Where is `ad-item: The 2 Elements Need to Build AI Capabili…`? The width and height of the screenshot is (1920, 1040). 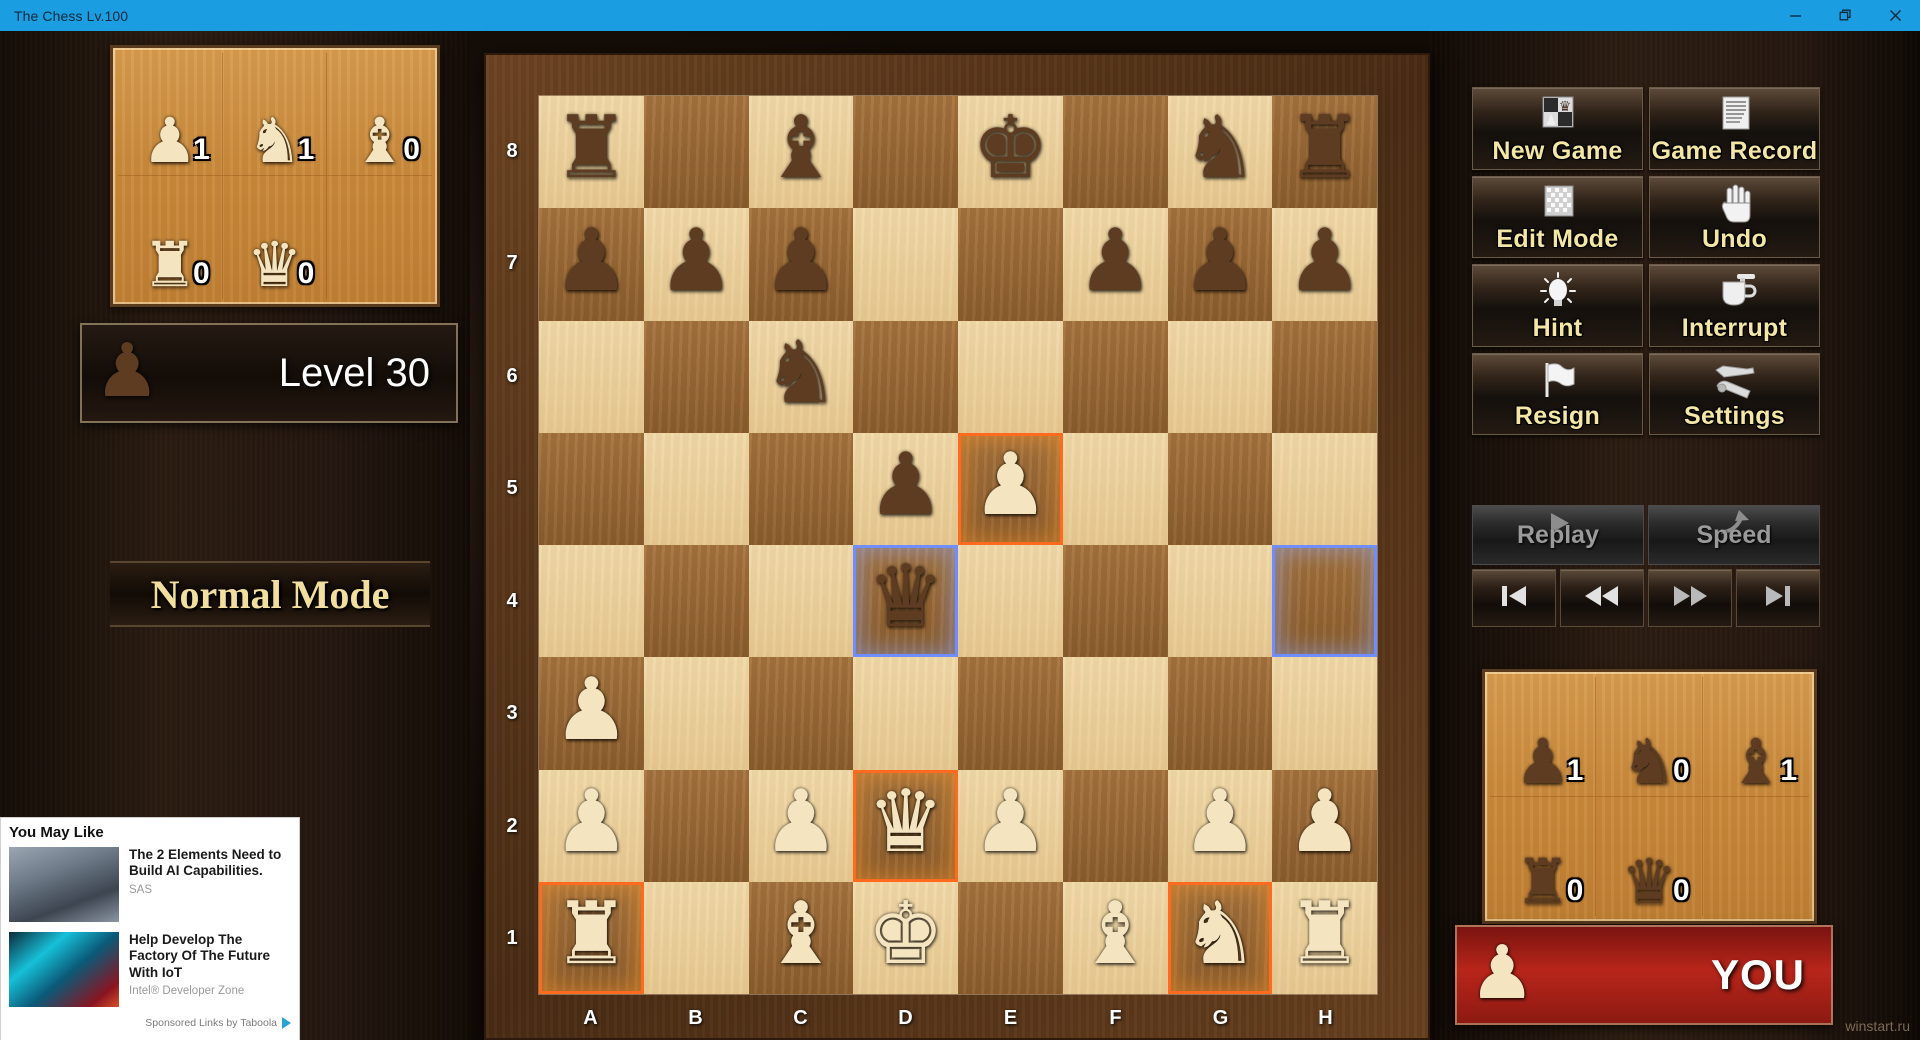 ad-item: The 2 Elements Need to Build AI Capabili… is located at coordinates (150, 884).